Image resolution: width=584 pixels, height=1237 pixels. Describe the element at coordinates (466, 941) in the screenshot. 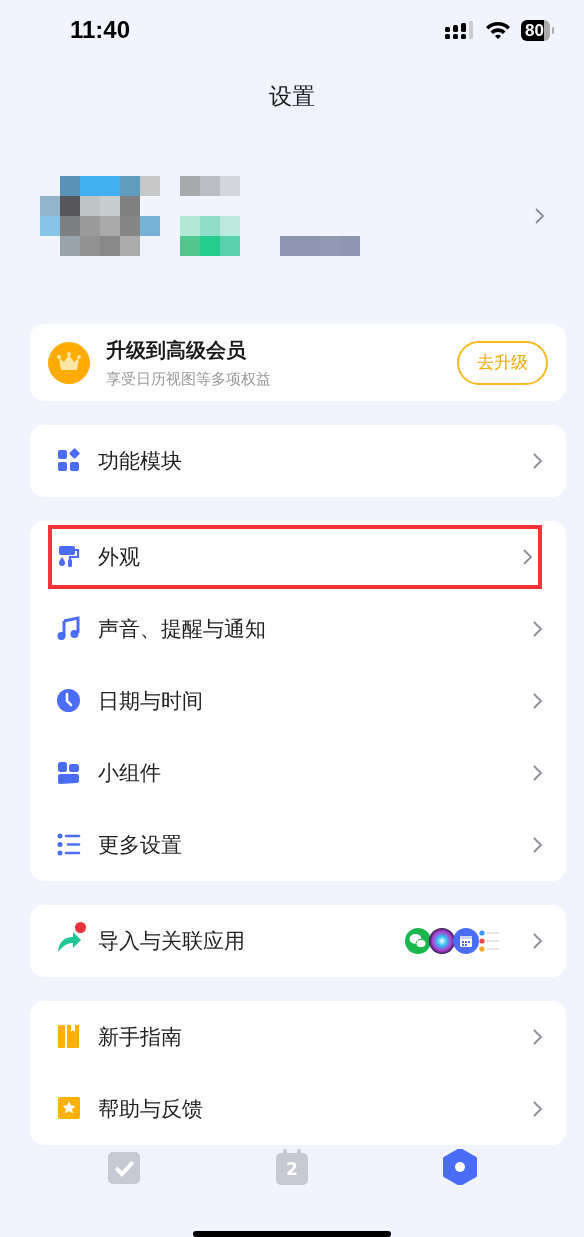

I see `calendar-icon` at that location.